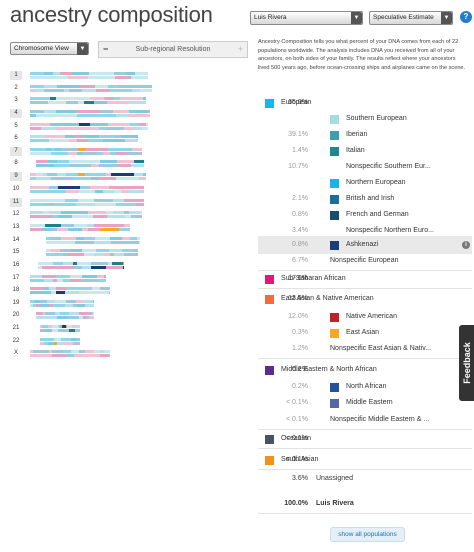 The height and width of the screenshot is (552, 474). What do you see at coordinates (365, 299) in the screenshot?
I see `population-row: 13.5% East Asian & Native American` at bounding box center [365, 299].